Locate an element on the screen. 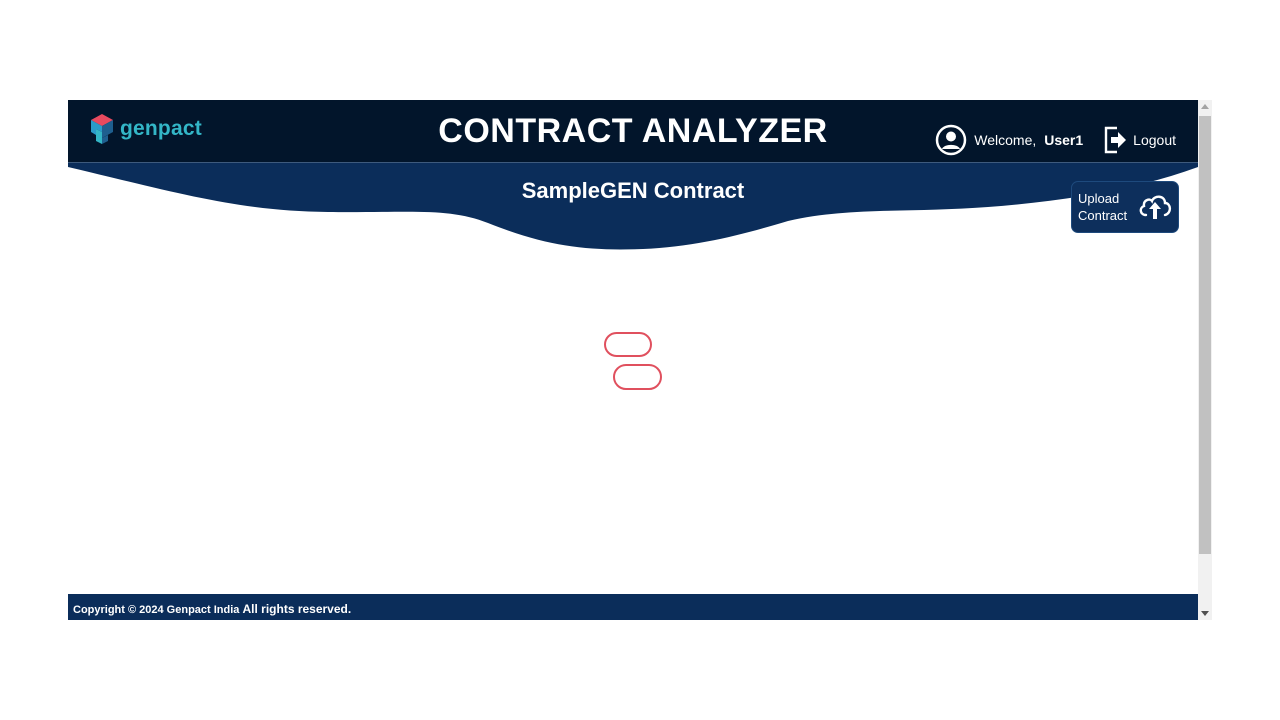  logout-button: Logout is located at coordinates (1139, 140).